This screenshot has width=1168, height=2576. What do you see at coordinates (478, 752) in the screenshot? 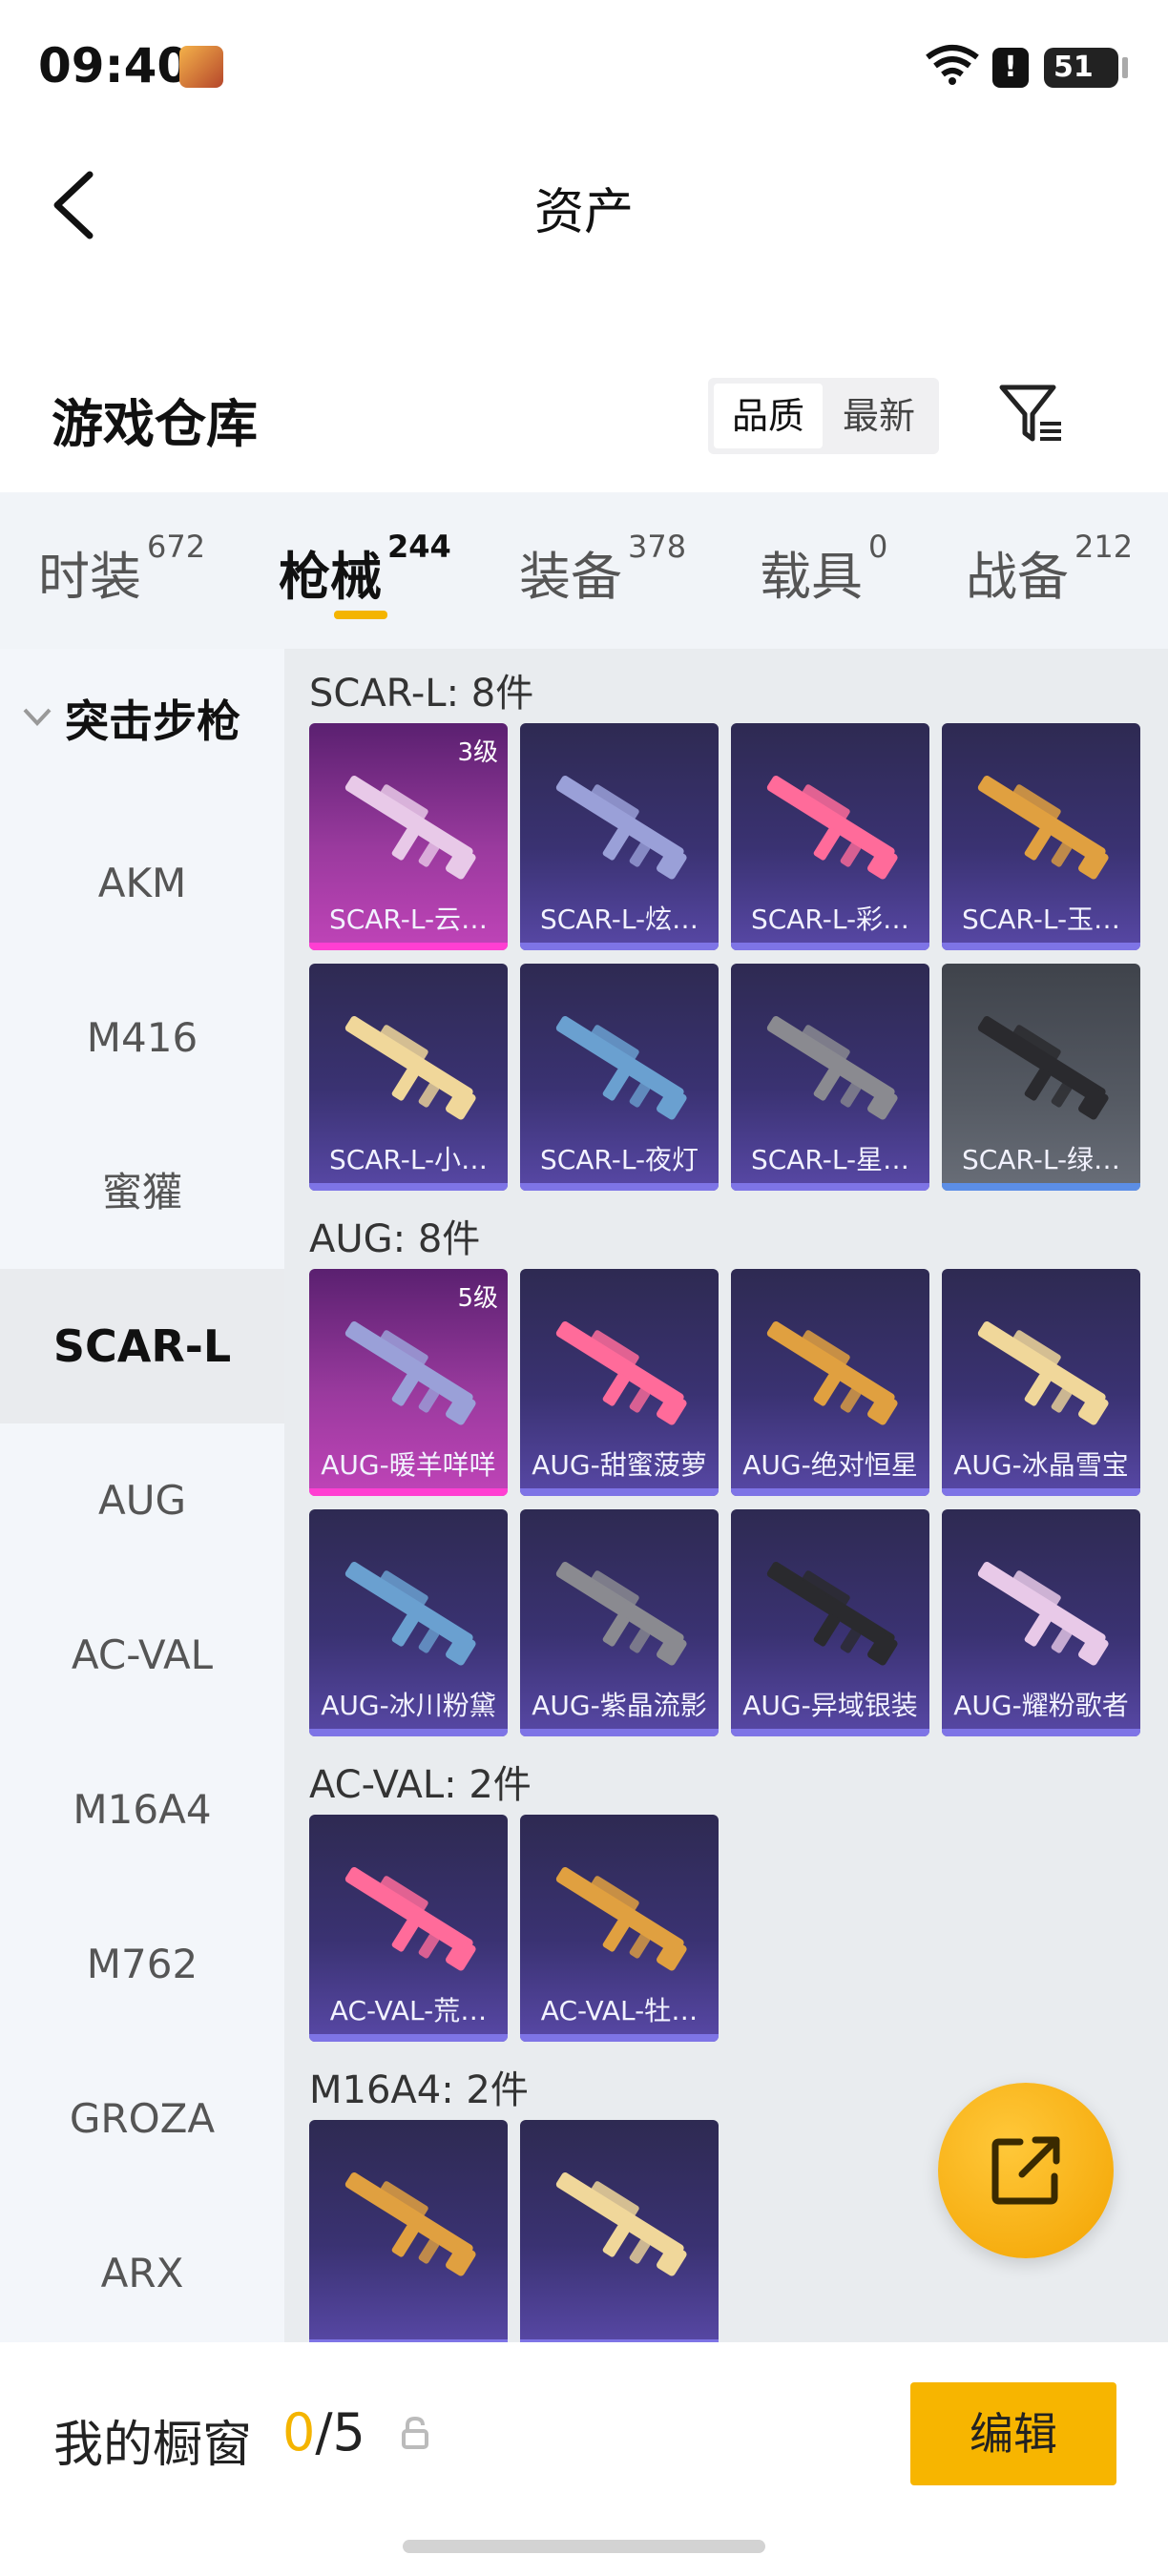
I see `level-badge: 3级` at bounding box center [478, 752].